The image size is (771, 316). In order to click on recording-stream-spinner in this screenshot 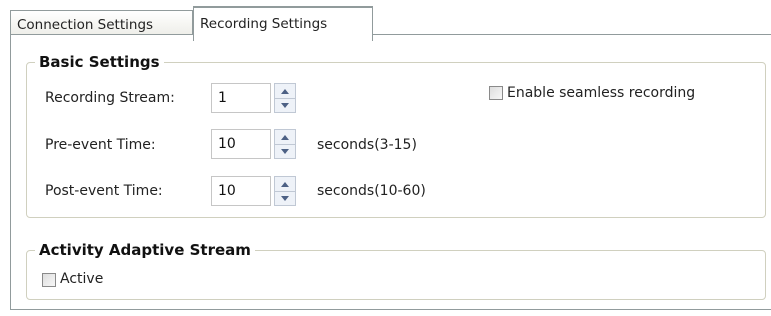, I will do `click(285, 98)`.